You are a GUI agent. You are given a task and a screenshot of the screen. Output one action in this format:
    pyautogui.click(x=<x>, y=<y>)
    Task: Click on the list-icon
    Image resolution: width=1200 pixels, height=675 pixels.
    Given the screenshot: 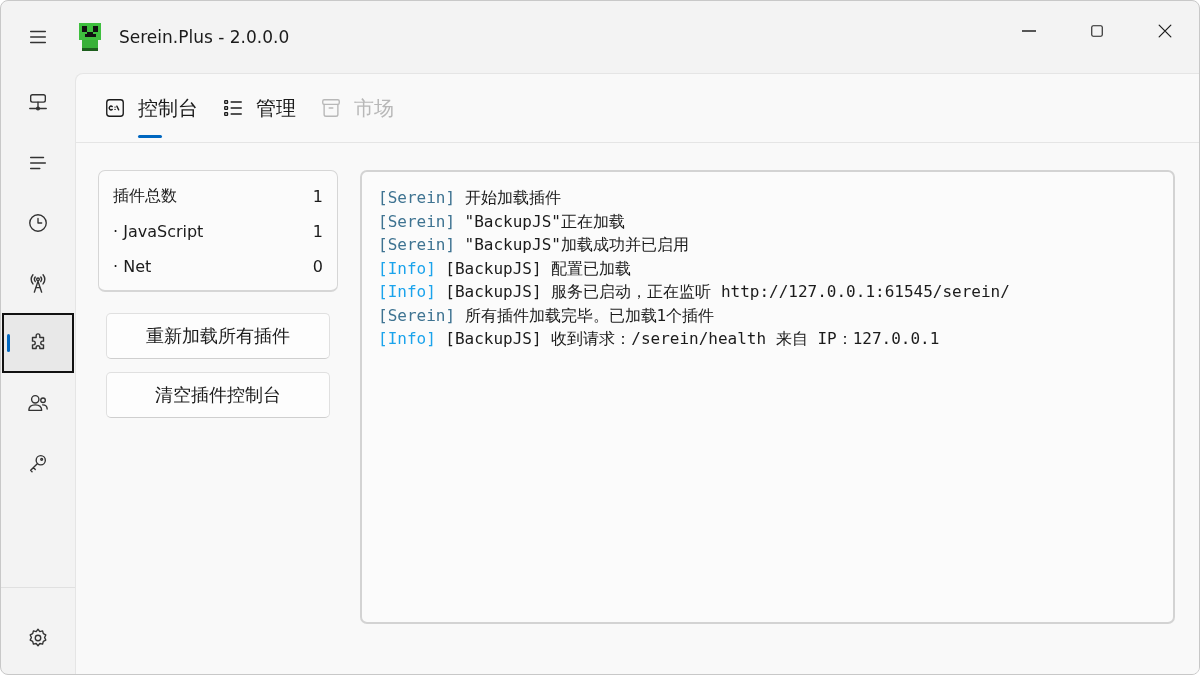 What is the action you would take?
    pyautogui.click(x=233, y=108)
    